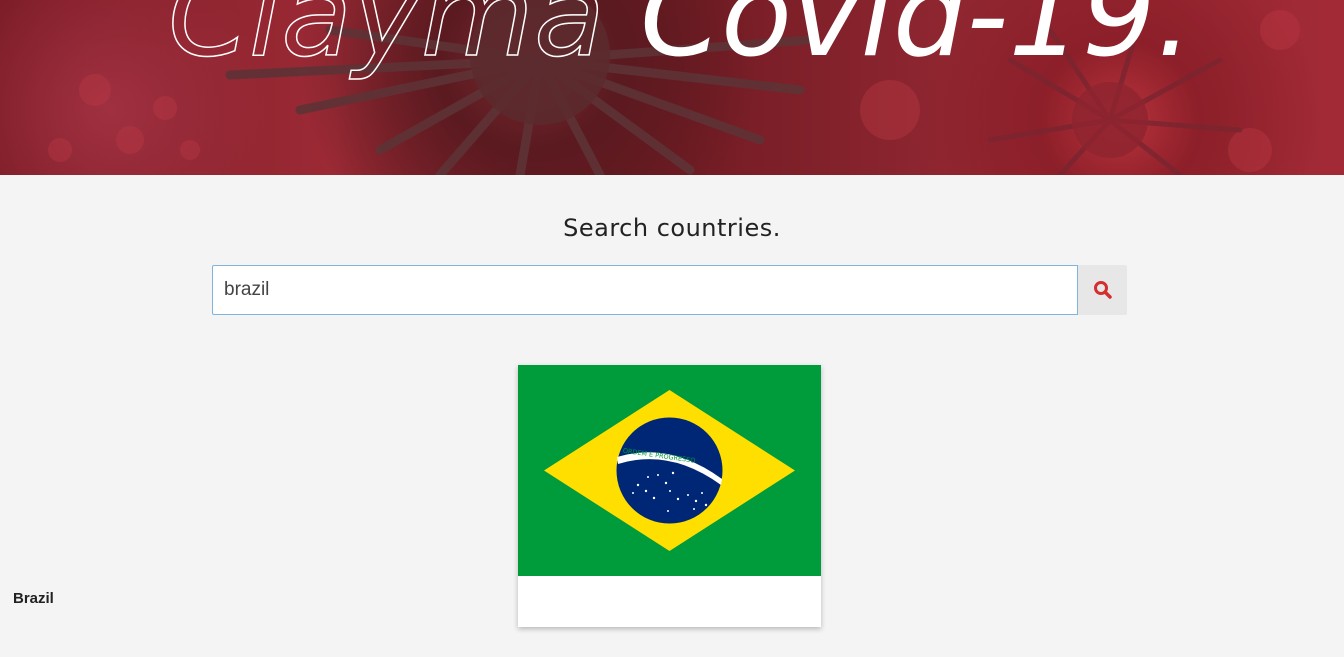 This screenshot has width=1344, height=657. What do you see at coordinates (386, 41) in the screenshot?
I see `hero-title-outline: Clayma` at bounding box center [386, 41].